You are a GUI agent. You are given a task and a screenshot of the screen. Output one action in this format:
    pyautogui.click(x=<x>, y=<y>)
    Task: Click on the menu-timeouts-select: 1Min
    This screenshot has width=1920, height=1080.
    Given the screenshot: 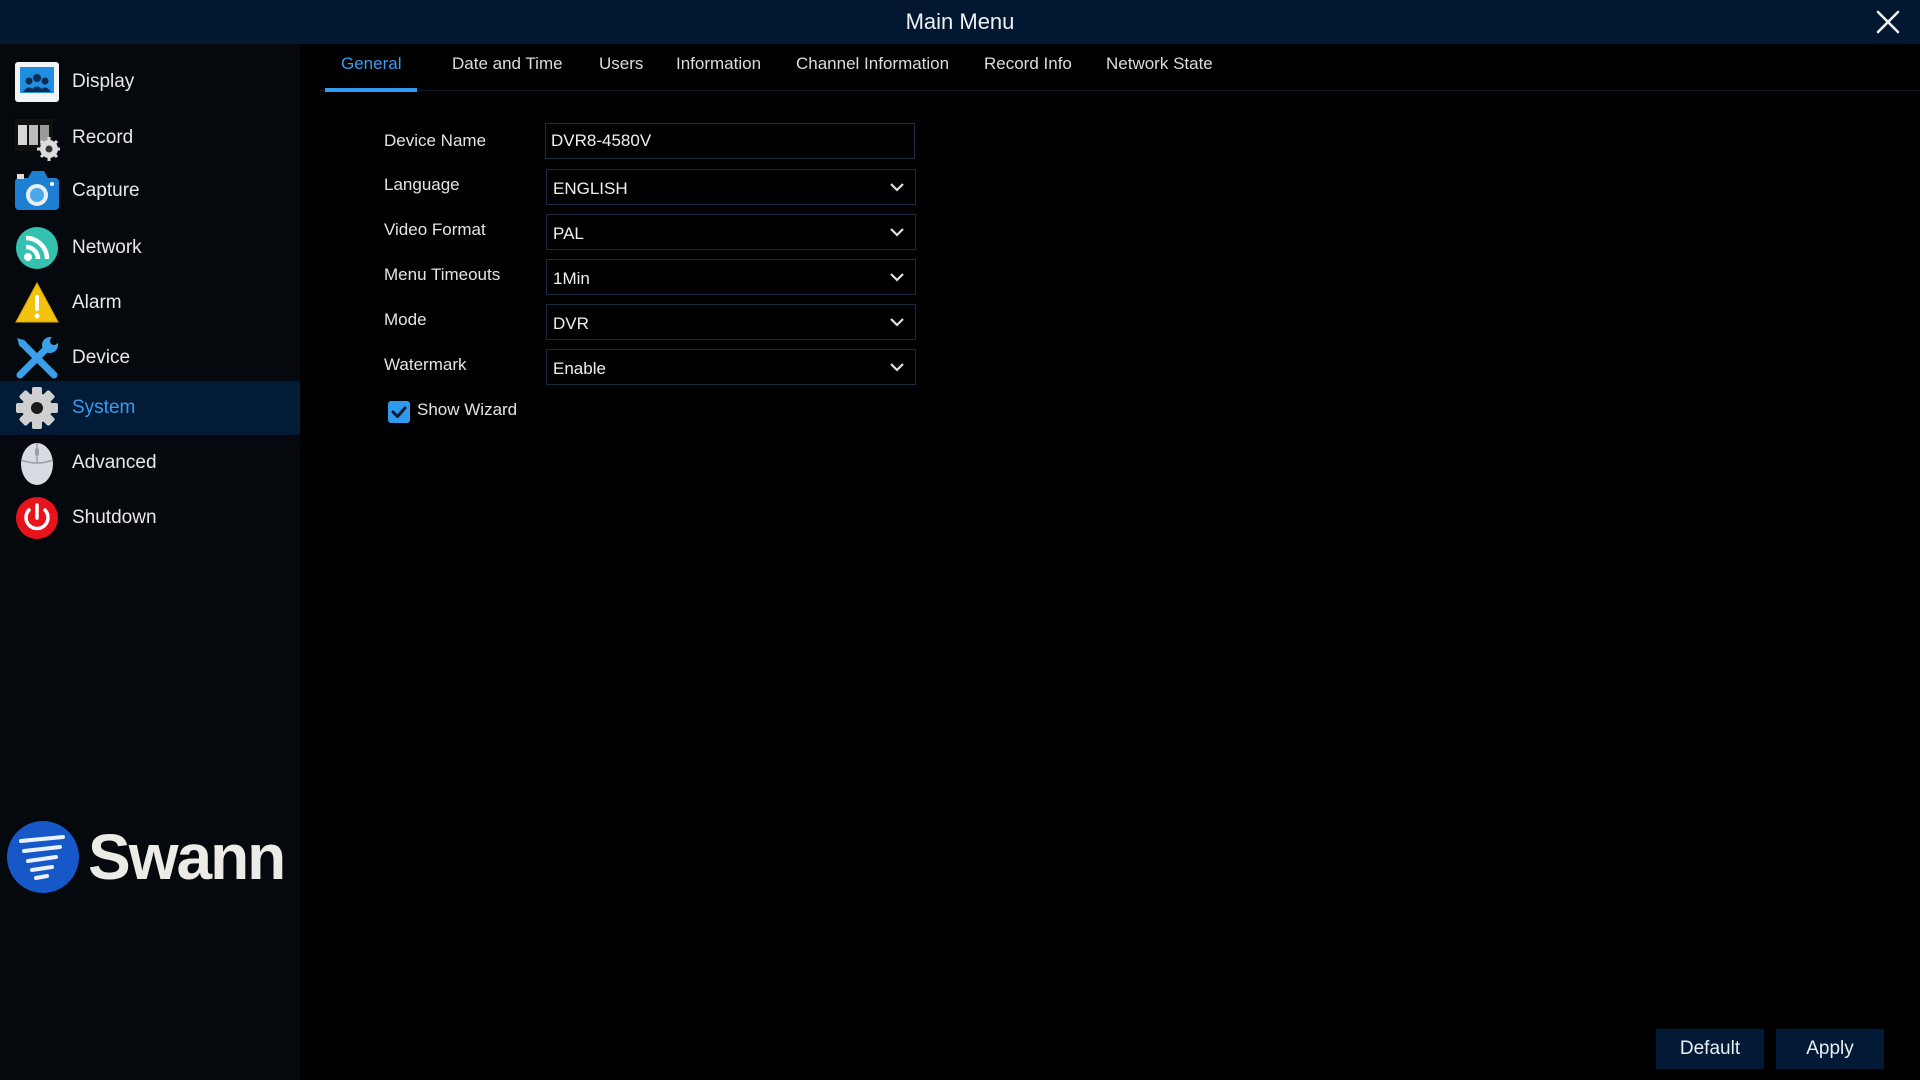 What is the action you would take?
    pyautogui.click(x=731, y=277)
    